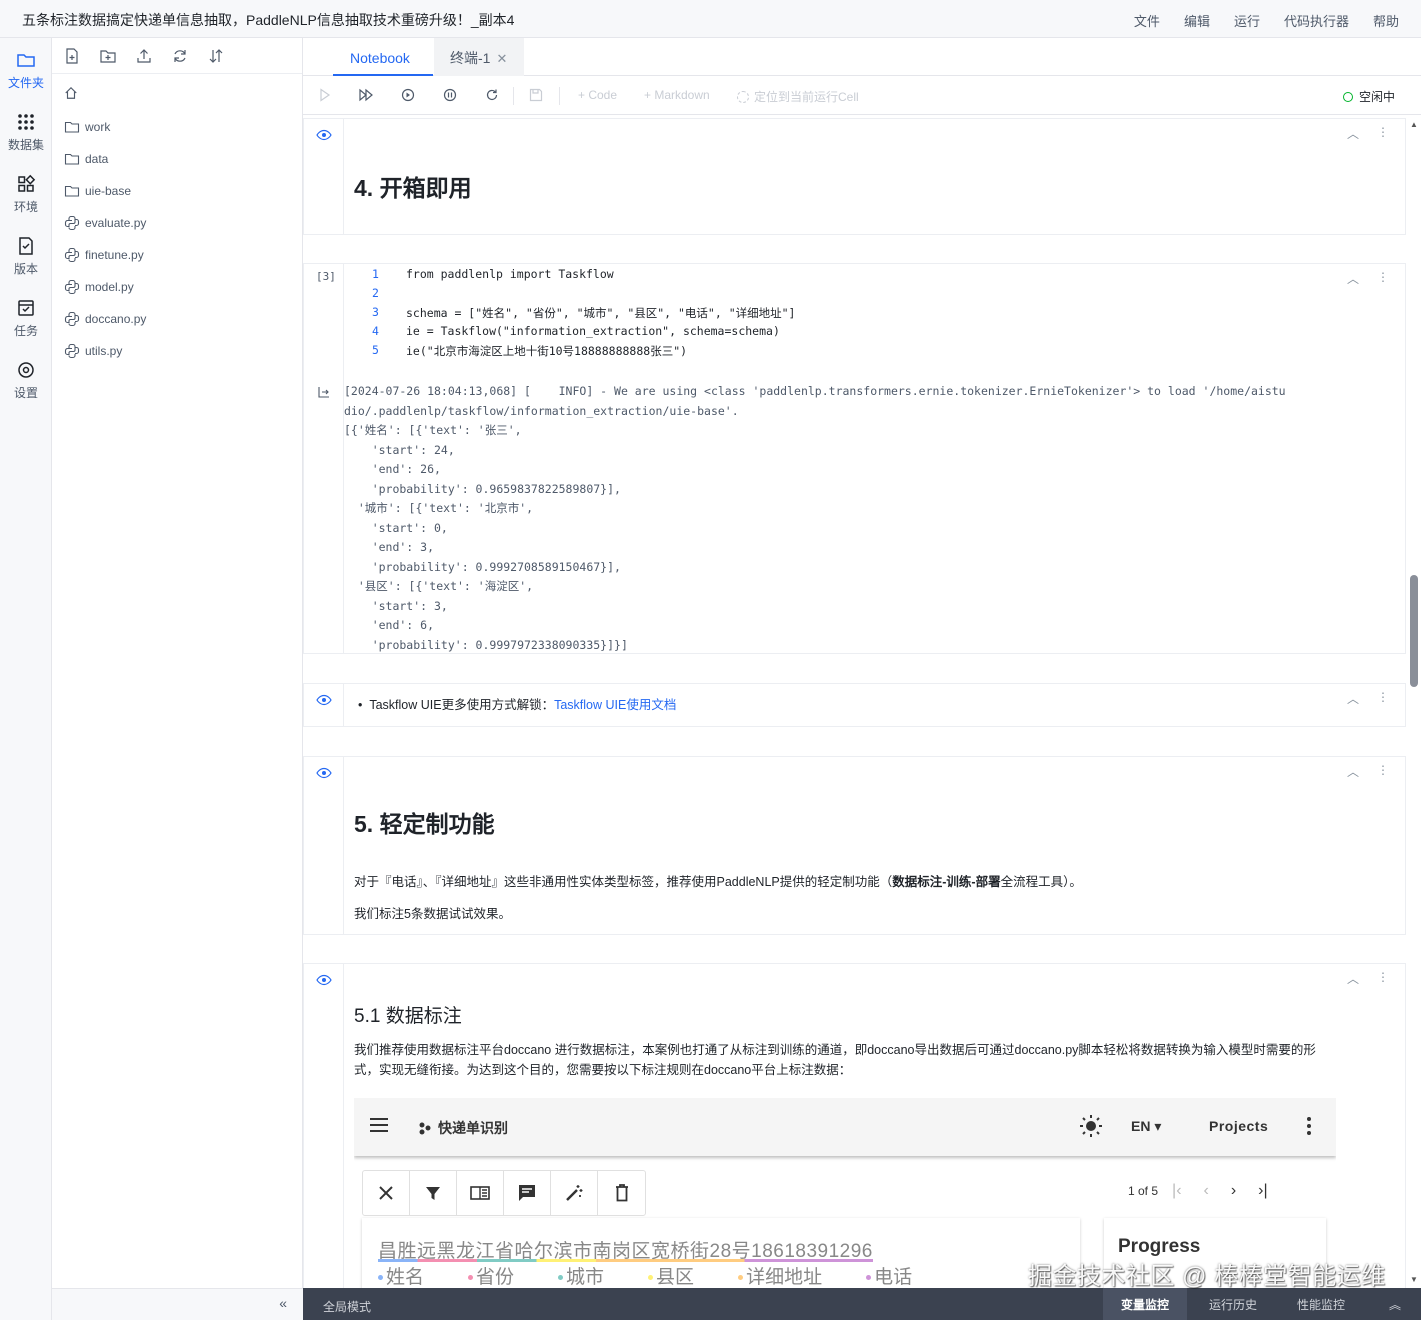 The image size is (1421, 1320). Describe the element at coordinates (408, 1016) in the screenshot. I see `subsection-heading: 5.1 数据标注` at that location.